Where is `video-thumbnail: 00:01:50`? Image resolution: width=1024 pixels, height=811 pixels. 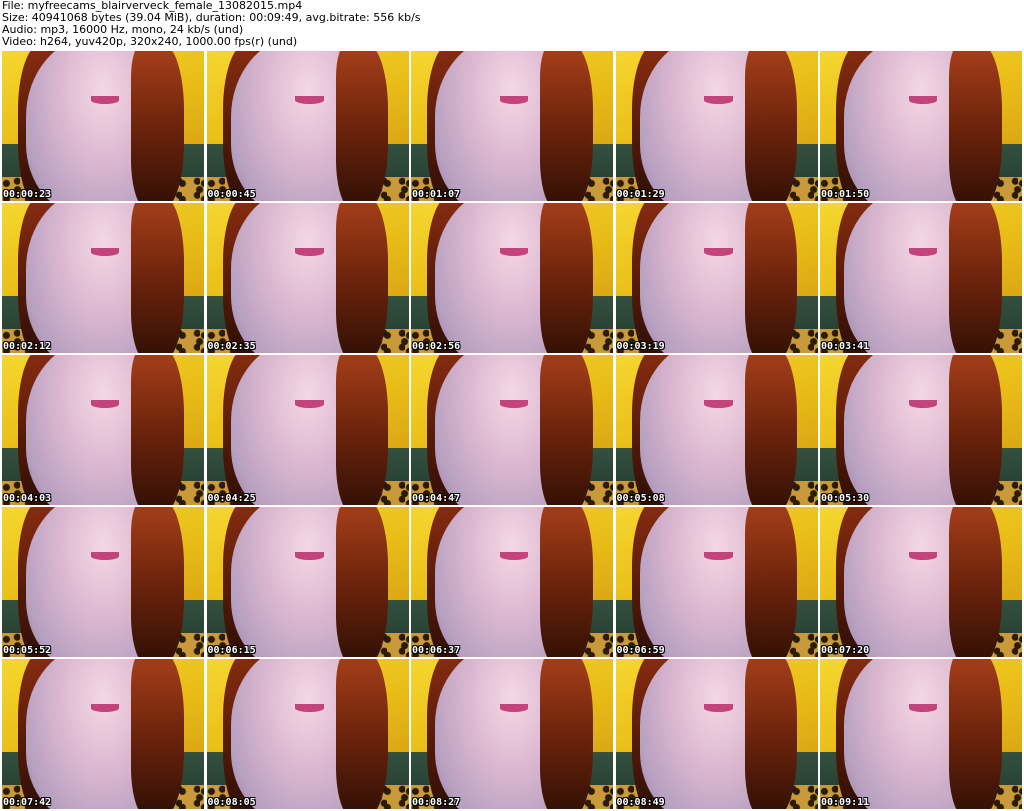 video-thumbnail: 00:01:50 is located at coordinates (921, 126).